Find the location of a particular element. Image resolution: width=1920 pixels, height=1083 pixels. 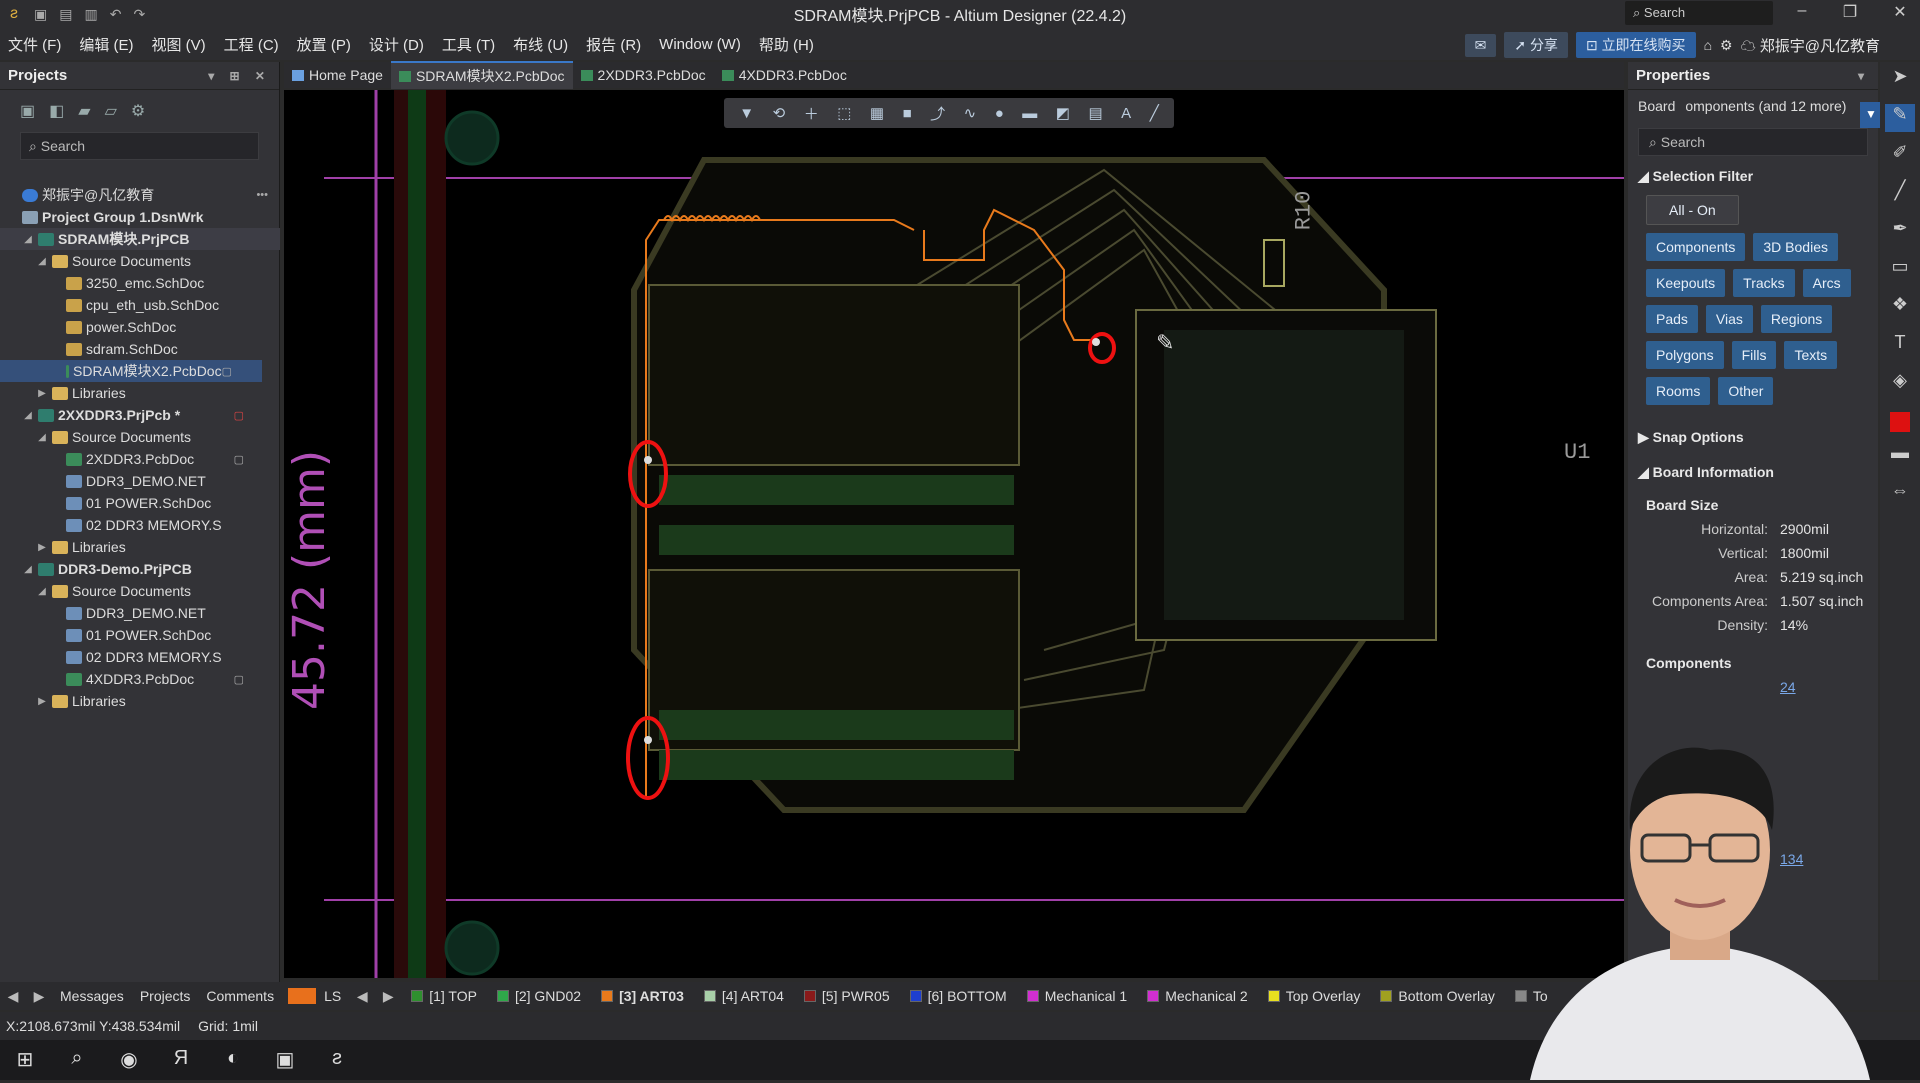

rectangle-icon: ▭ is located at coordinates (1900, 270).